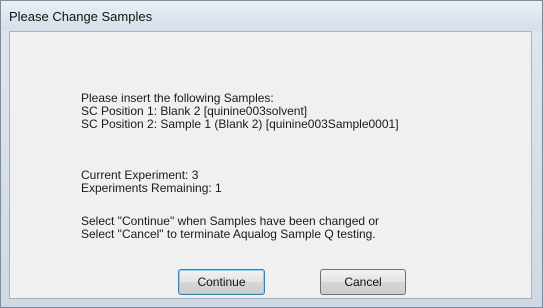 This screenshot has width=543, height=308. What do you see at coordinates (271, 16) in the screenshot?
I see `title-bar: Please Change Samples` at bounding box center [271, 16].